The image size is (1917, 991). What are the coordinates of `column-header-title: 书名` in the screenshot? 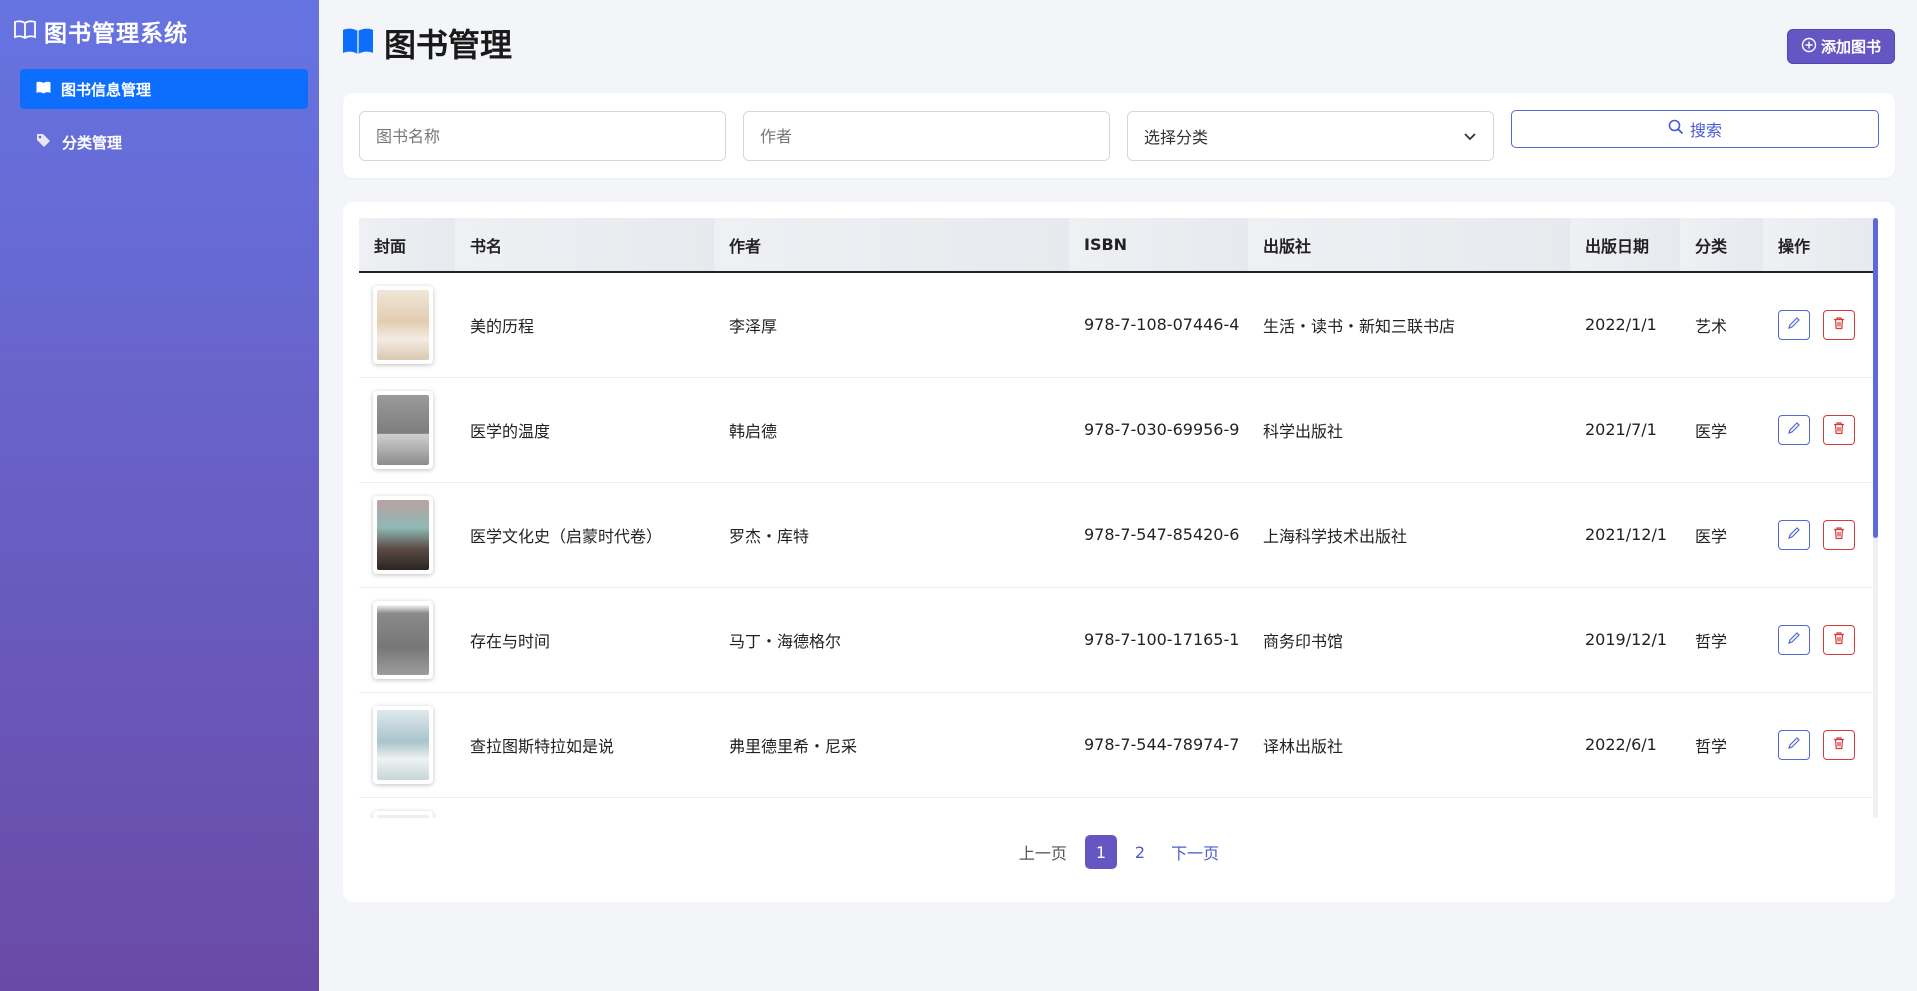 It's located at (584, 245).